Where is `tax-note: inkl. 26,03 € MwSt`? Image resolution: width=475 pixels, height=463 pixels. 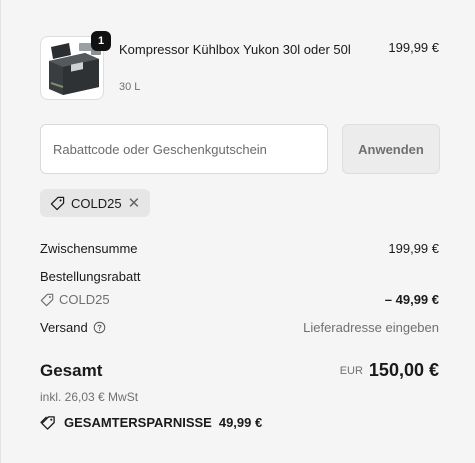 tax-note: inkl. 26,03 € MwSt is located at coordinates (89, 397).